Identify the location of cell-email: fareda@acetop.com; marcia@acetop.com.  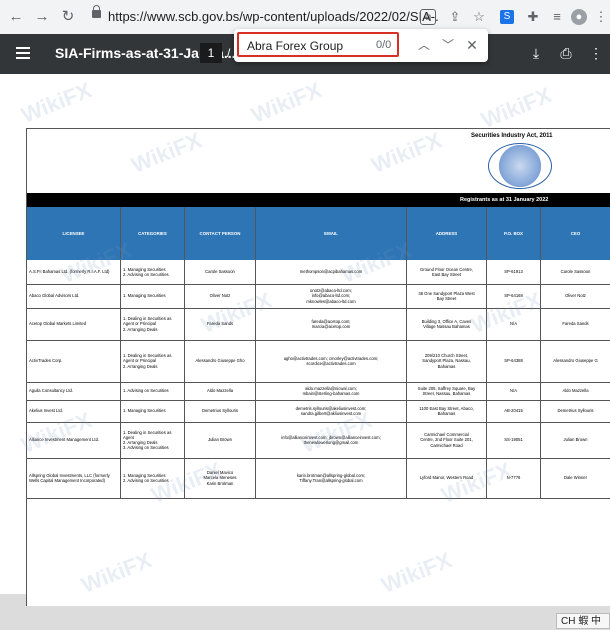
(331, 324).